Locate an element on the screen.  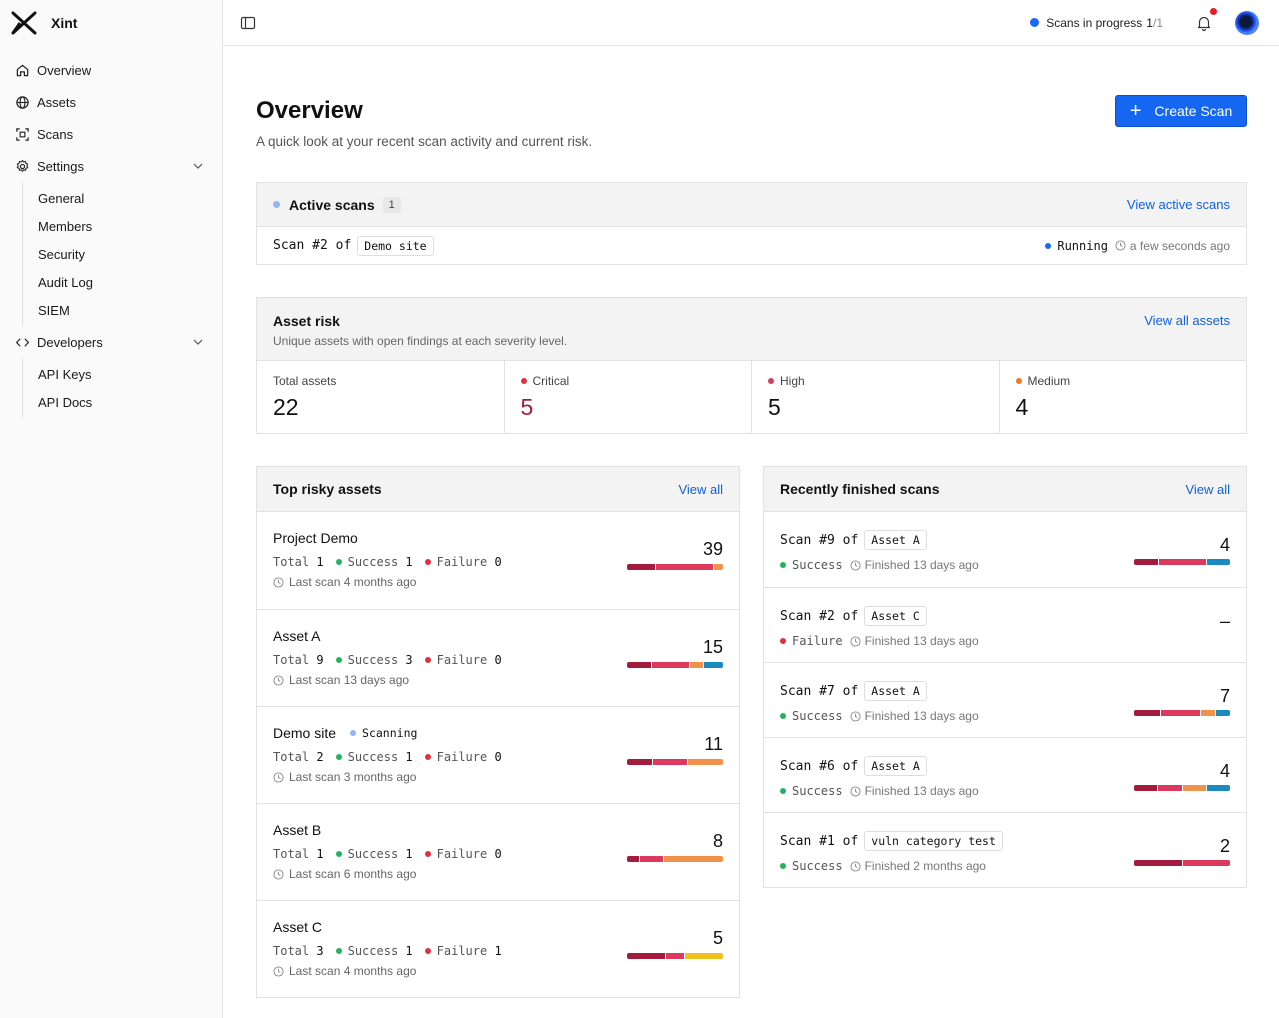
success-count: 1 is located at coordinates (409, 854).